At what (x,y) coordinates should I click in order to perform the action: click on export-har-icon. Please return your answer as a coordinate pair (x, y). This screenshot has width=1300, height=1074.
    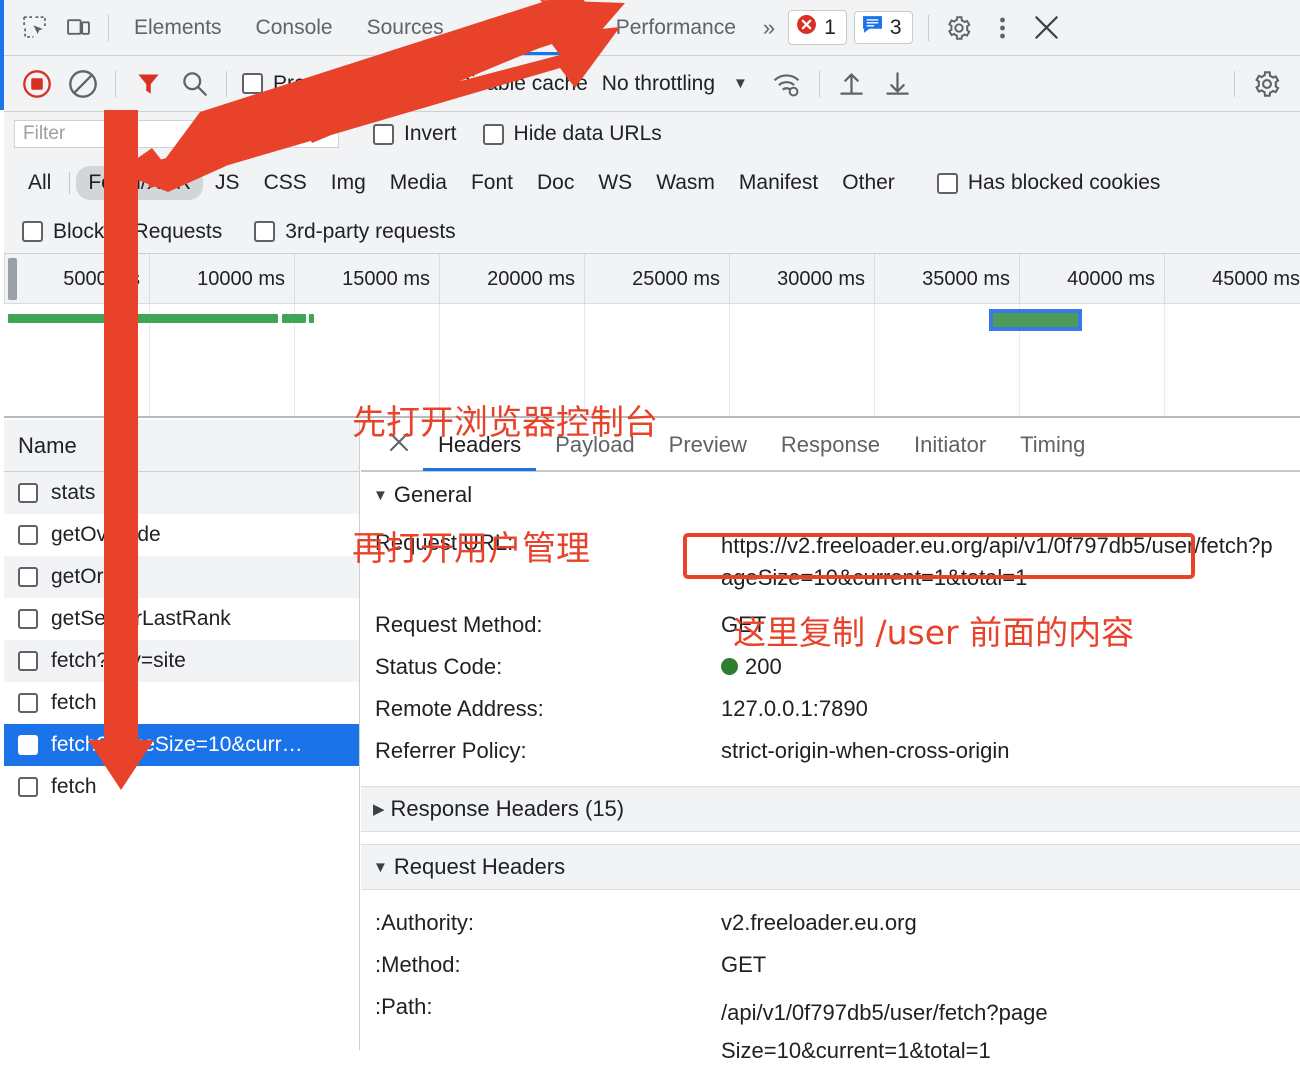
    Looking at the image, I should click on (898, 84).